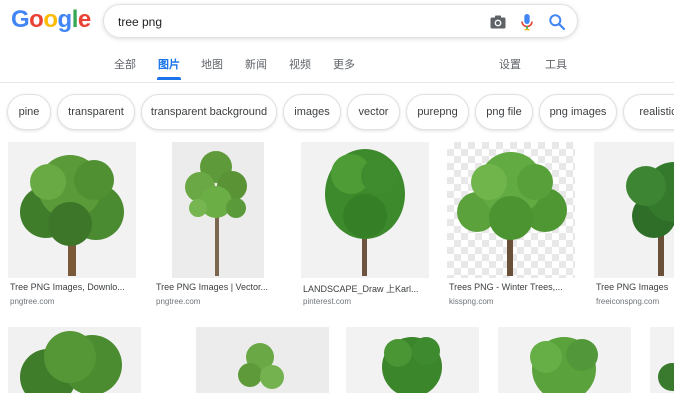 This screenshot has height=393, width=674. What do you see at coordinates (527, 22) in the screenshot?
I see `microphone-icon` at bounding box center [527, 22].